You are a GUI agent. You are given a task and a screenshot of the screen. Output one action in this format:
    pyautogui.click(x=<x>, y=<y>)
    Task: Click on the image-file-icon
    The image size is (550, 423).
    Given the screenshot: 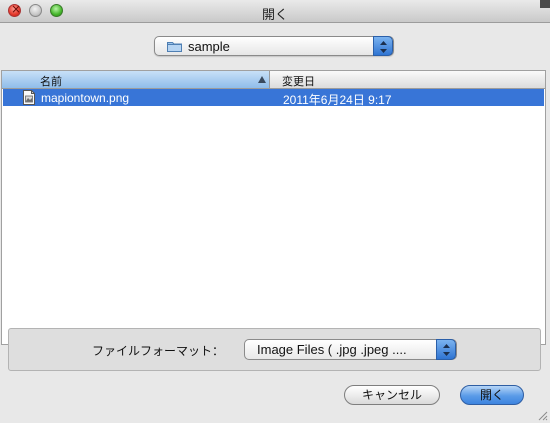 What is the action you would take?
    pyautogui.click(x=29, y=97)
    